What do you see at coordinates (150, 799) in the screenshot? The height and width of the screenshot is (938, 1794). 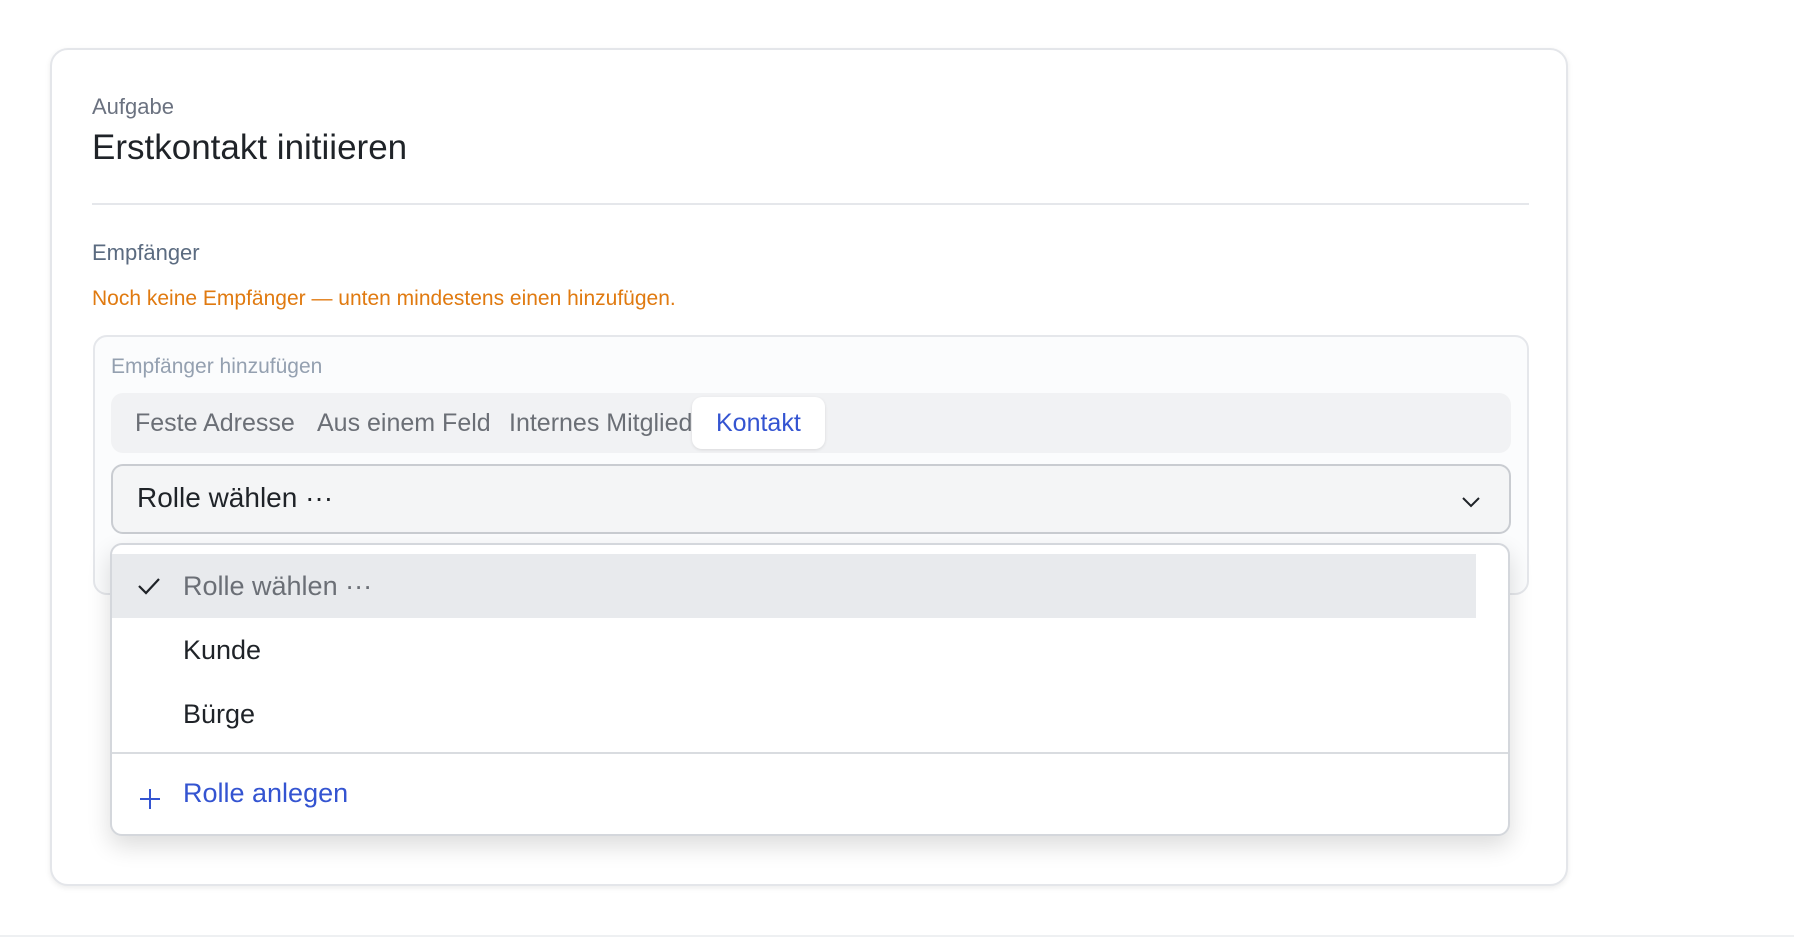 I see `plus-icon` at bounding box center [150, 799].